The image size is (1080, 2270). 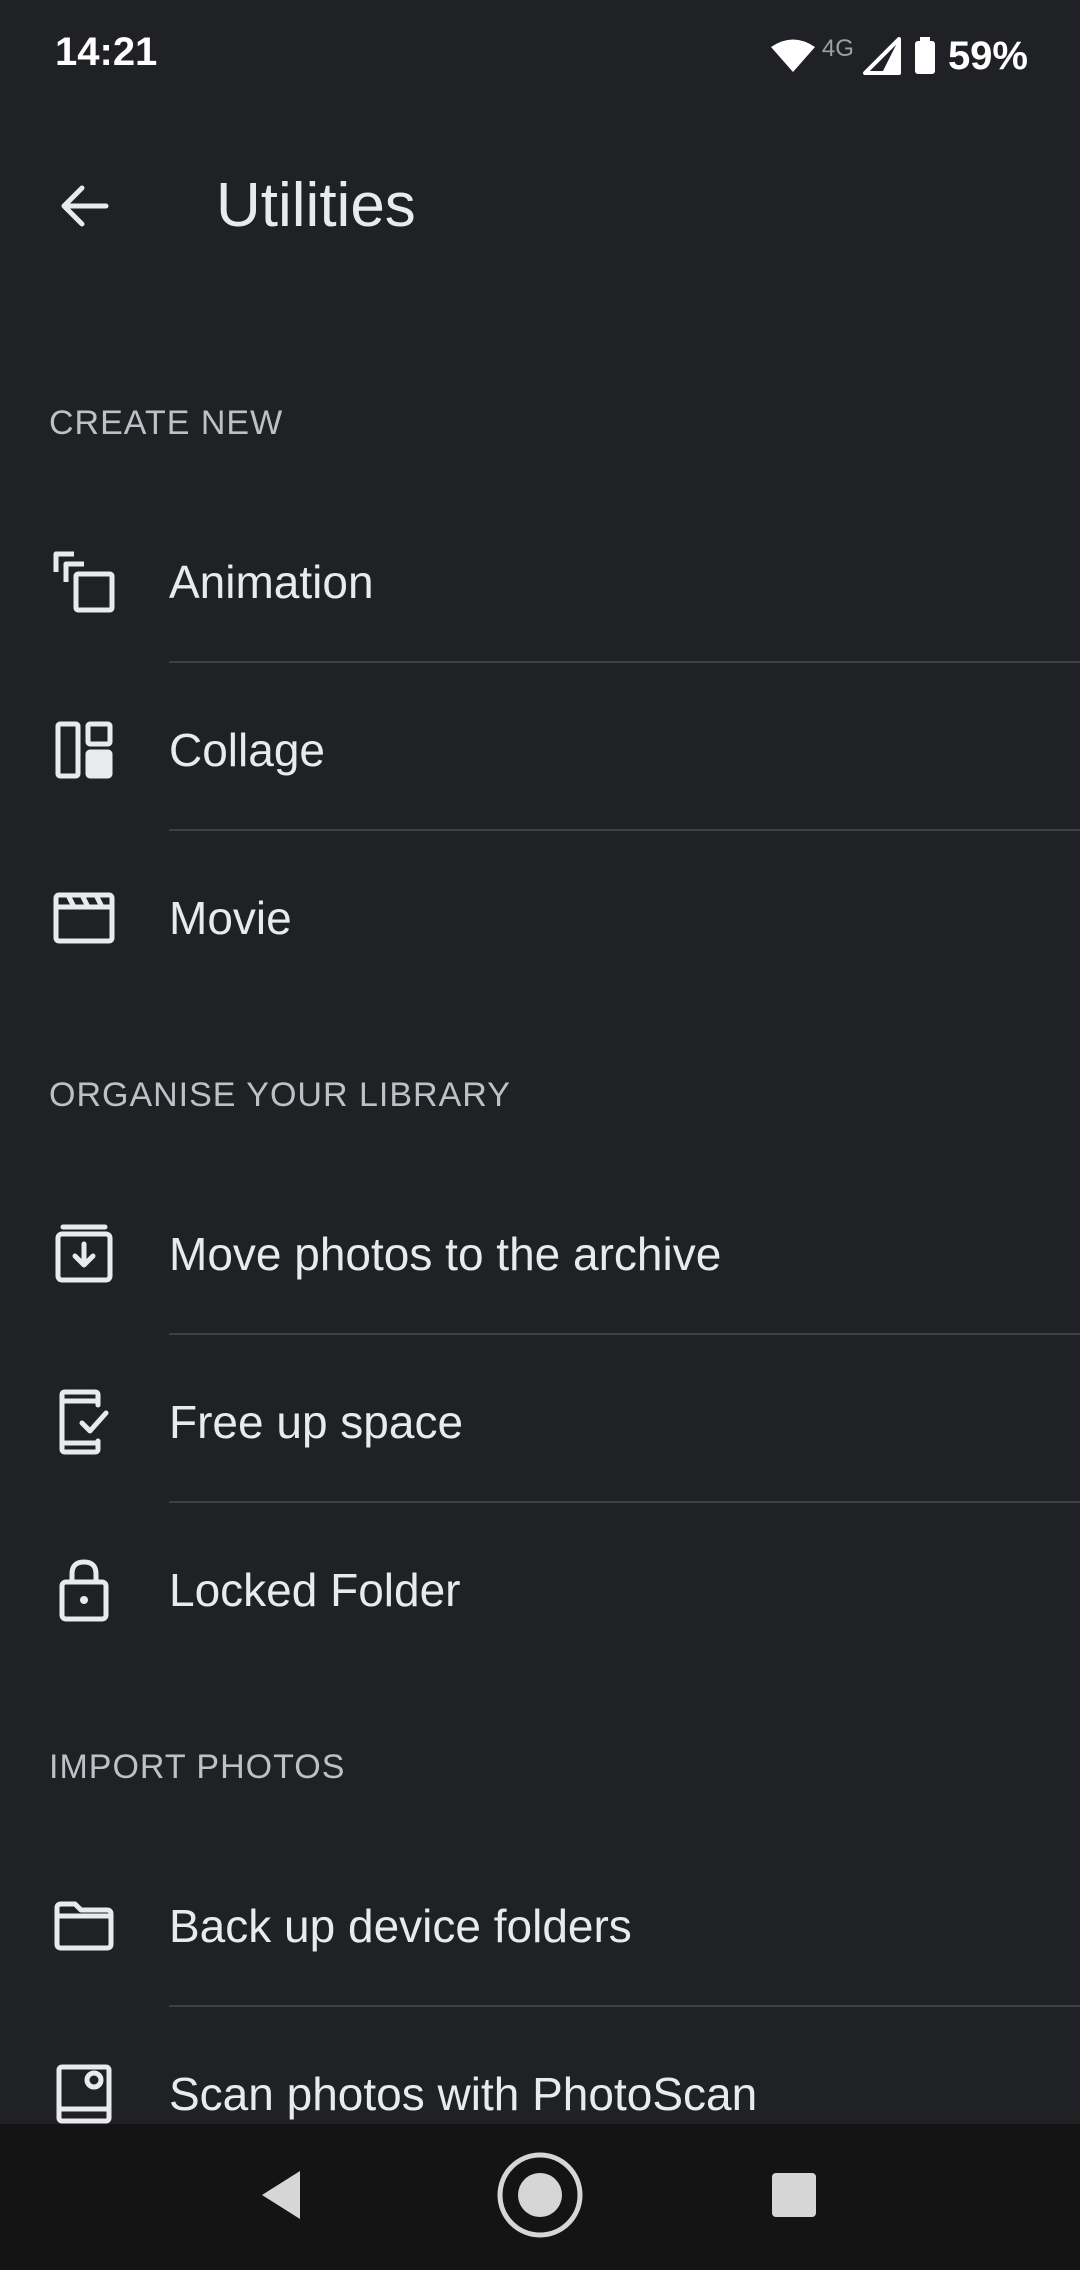 I want to click on nav-recents-button, so click(x=794, y=2197).